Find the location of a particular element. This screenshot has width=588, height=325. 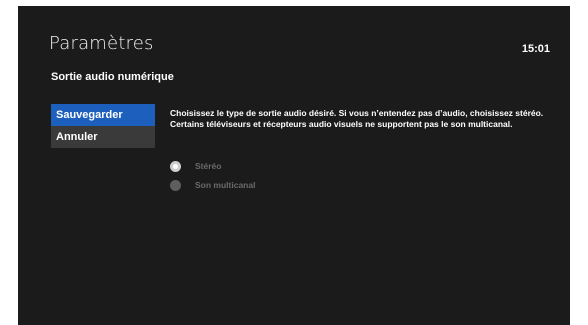

section-title: Sortie audio numérique is located at coordinates (112, 77).